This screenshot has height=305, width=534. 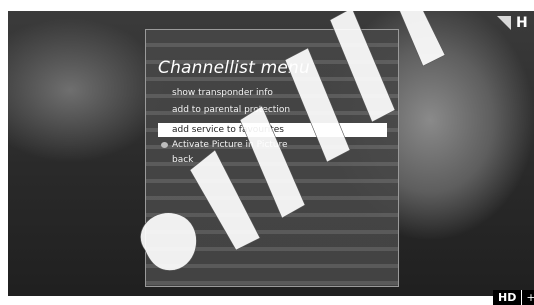 I want to click on menu-item-label: back, so click(x=183, y=160).